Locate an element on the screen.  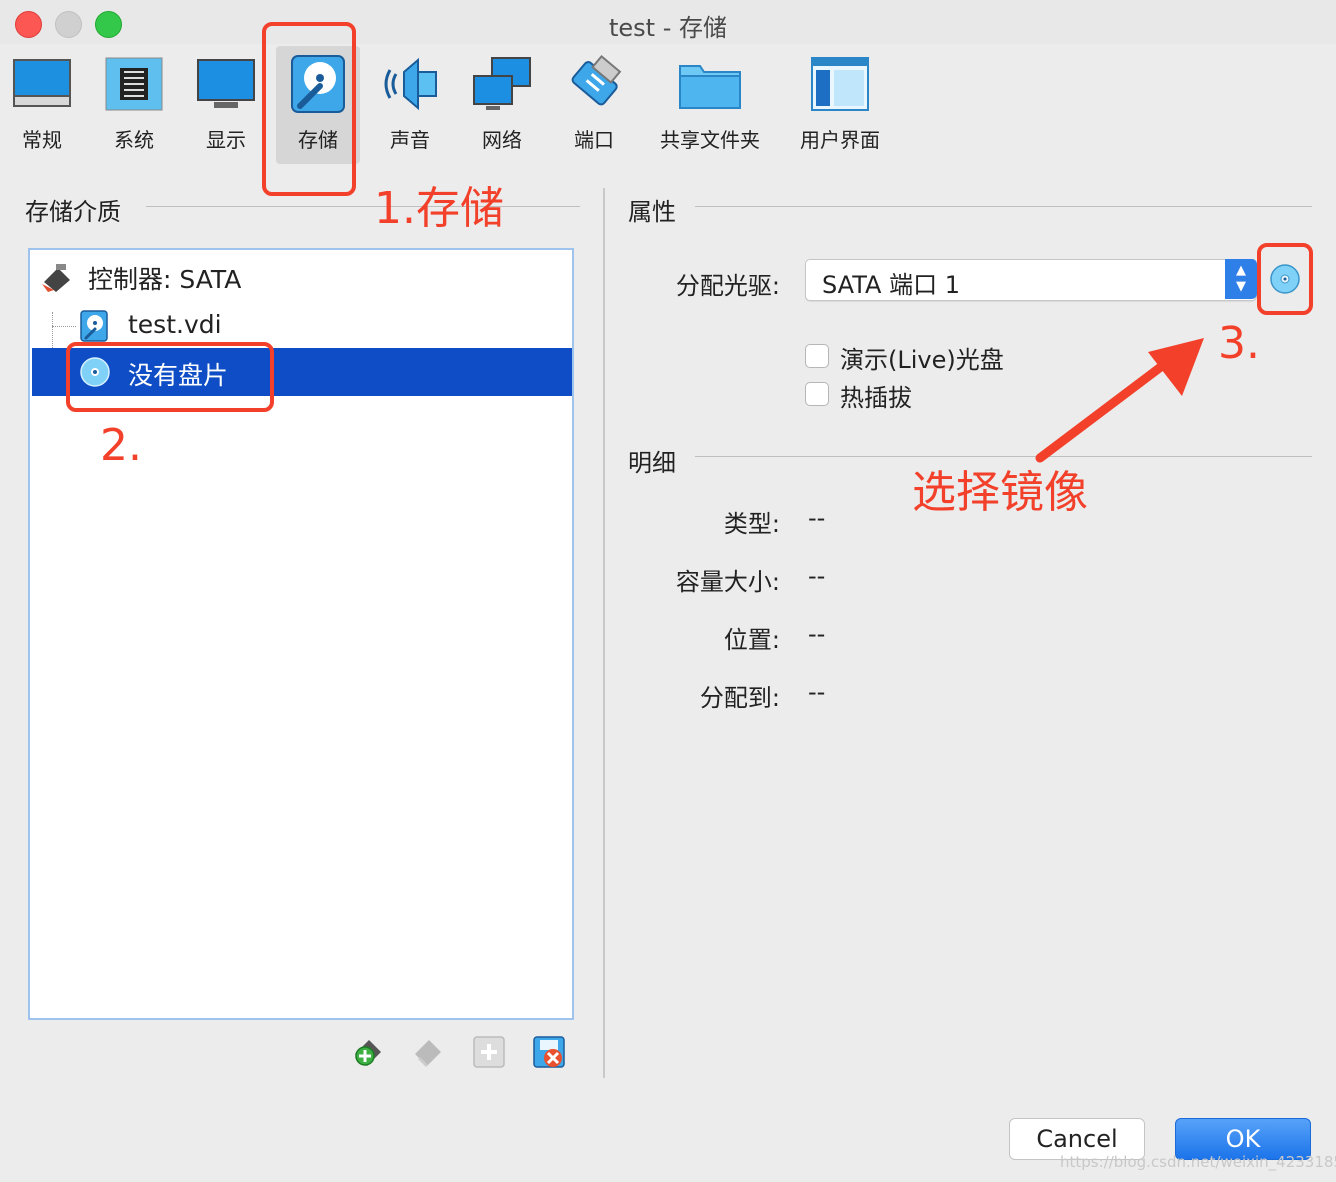
toolbar-item-general: 常规 is located at coordinates (42, 105).